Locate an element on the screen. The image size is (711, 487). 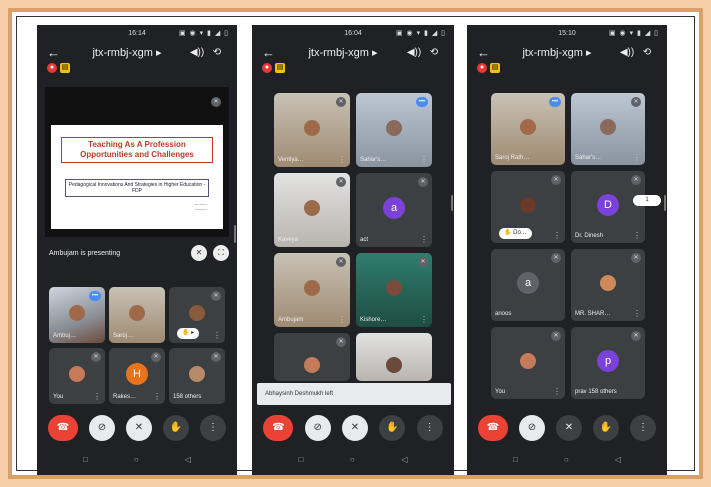
participant-tile: ✕ Ventiya… ⋮ is located at coordinates (312, 130).